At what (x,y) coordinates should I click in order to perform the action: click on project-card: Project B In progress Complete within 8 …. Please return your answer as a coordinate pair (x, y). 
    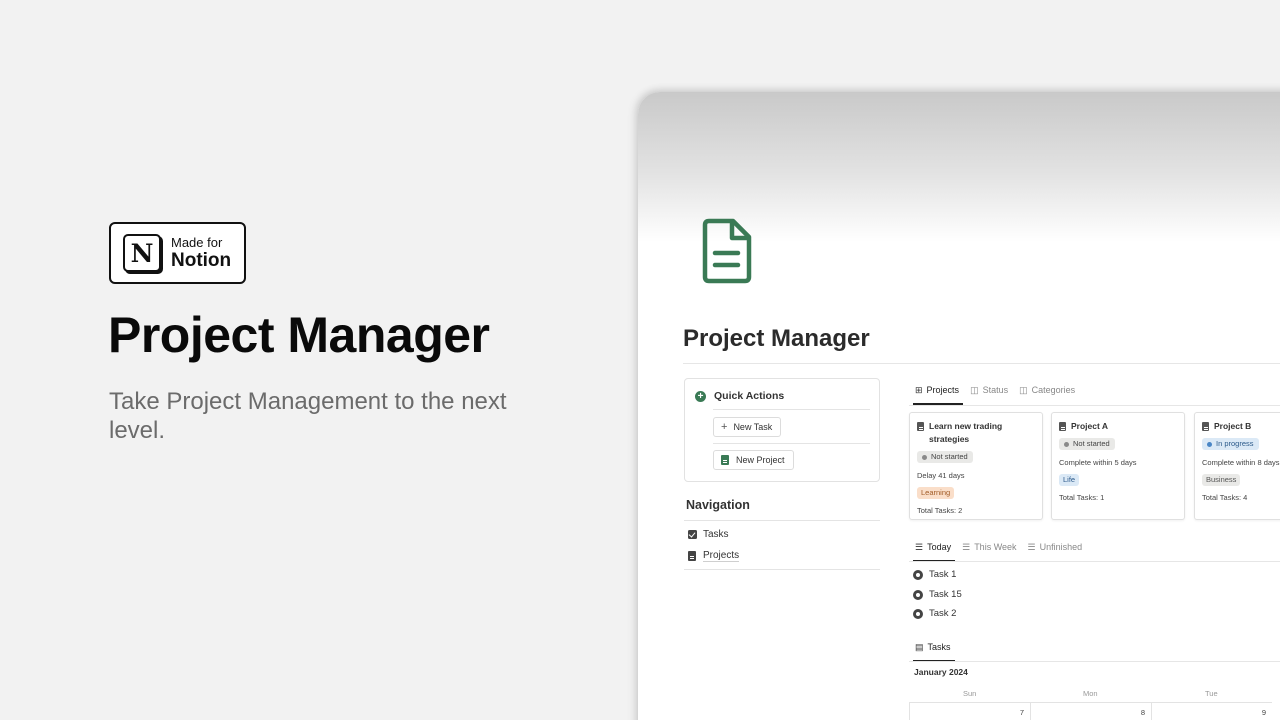
    Looking at the image, I should click on (1237, 466).